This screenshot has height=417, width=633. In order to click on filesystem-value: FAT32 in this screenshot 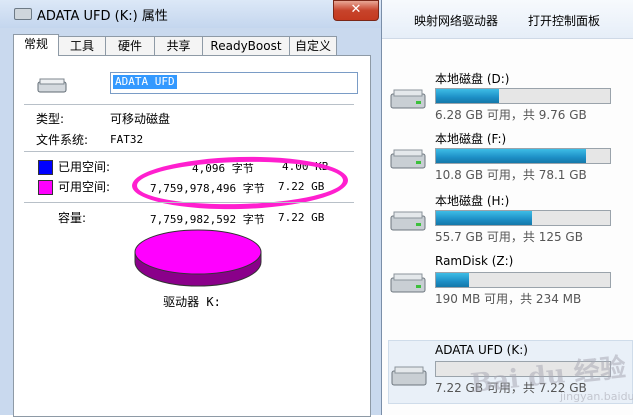, I will do `click(127, 139)`.